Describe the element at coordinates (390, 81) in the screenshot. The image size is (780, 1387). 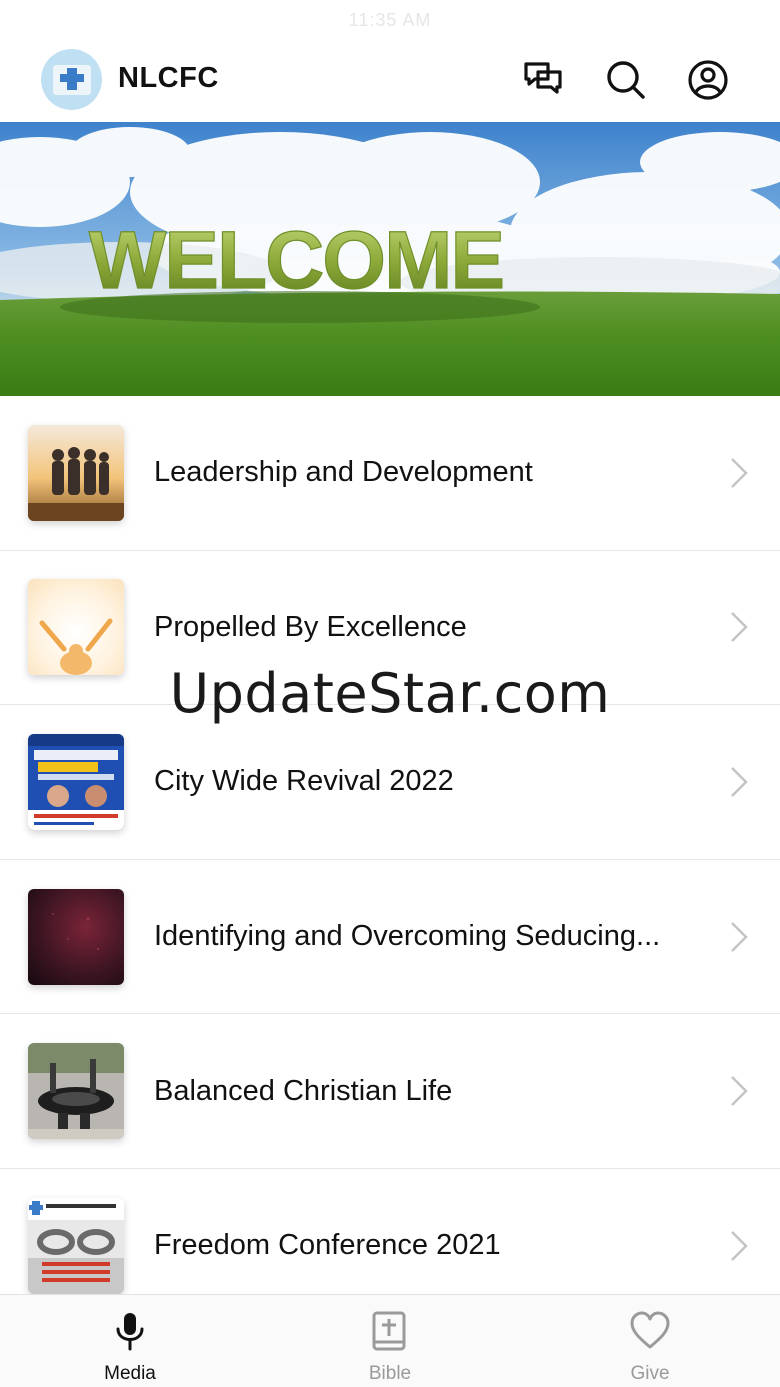
I see `app-header: NLCFC` at that location.